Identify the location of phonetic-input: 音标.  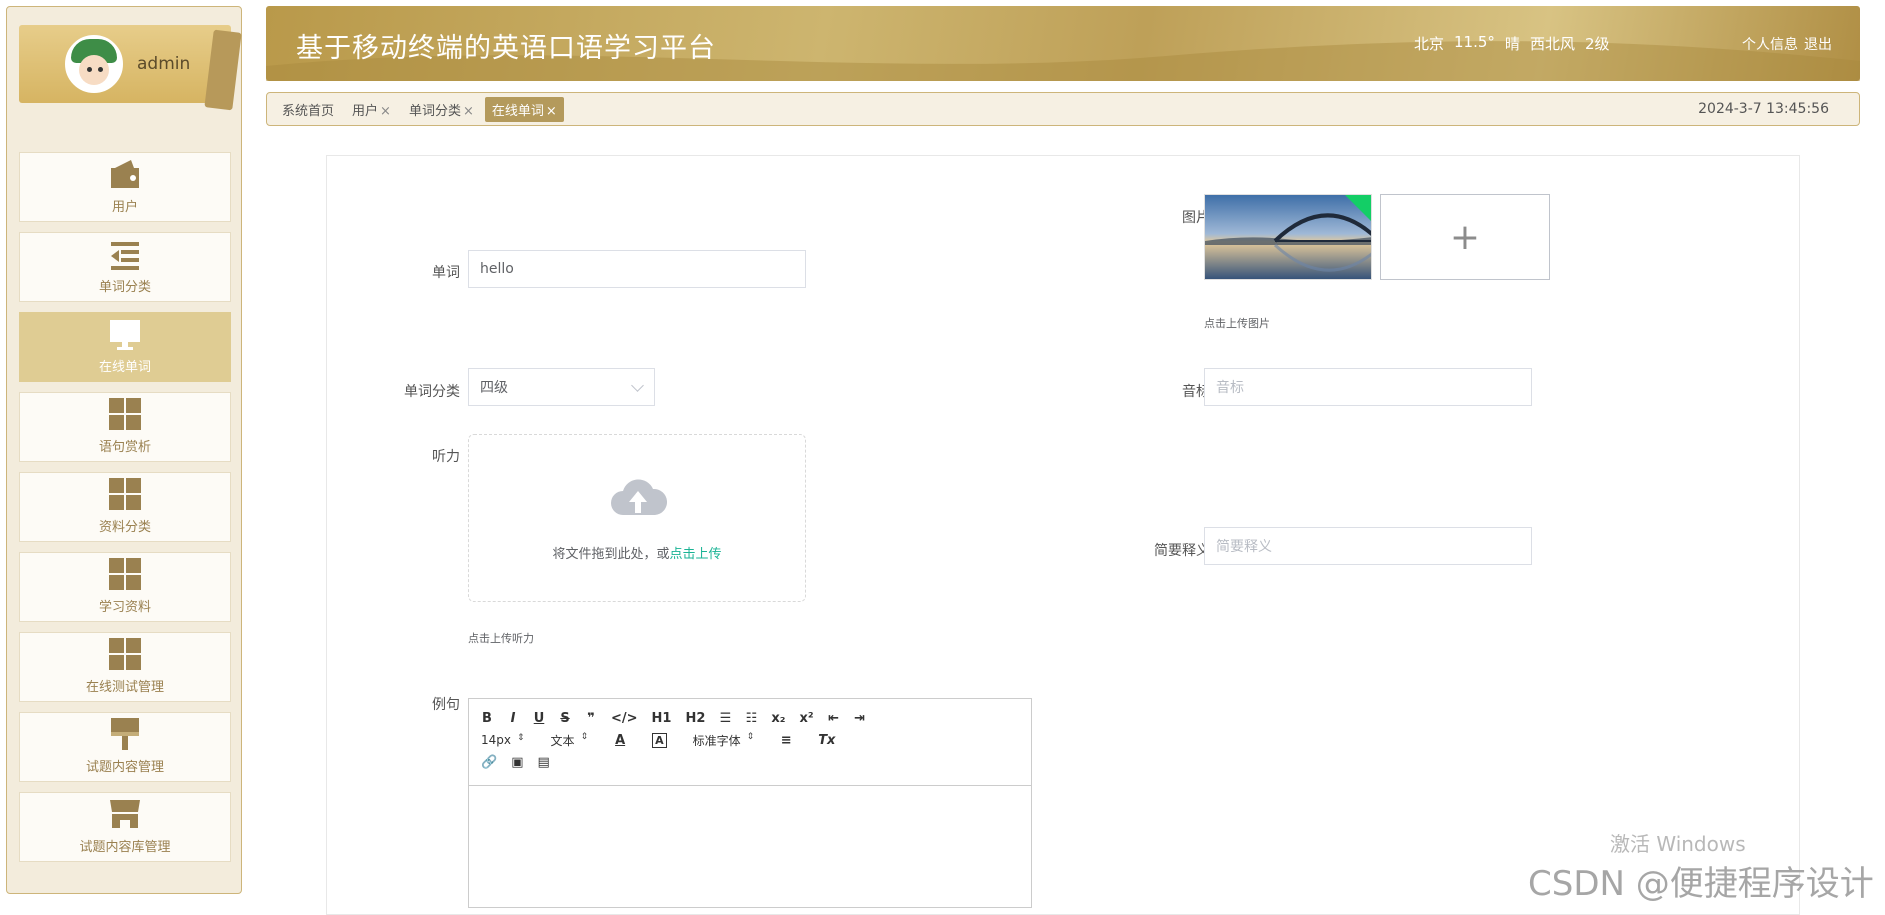
(1368, 387).